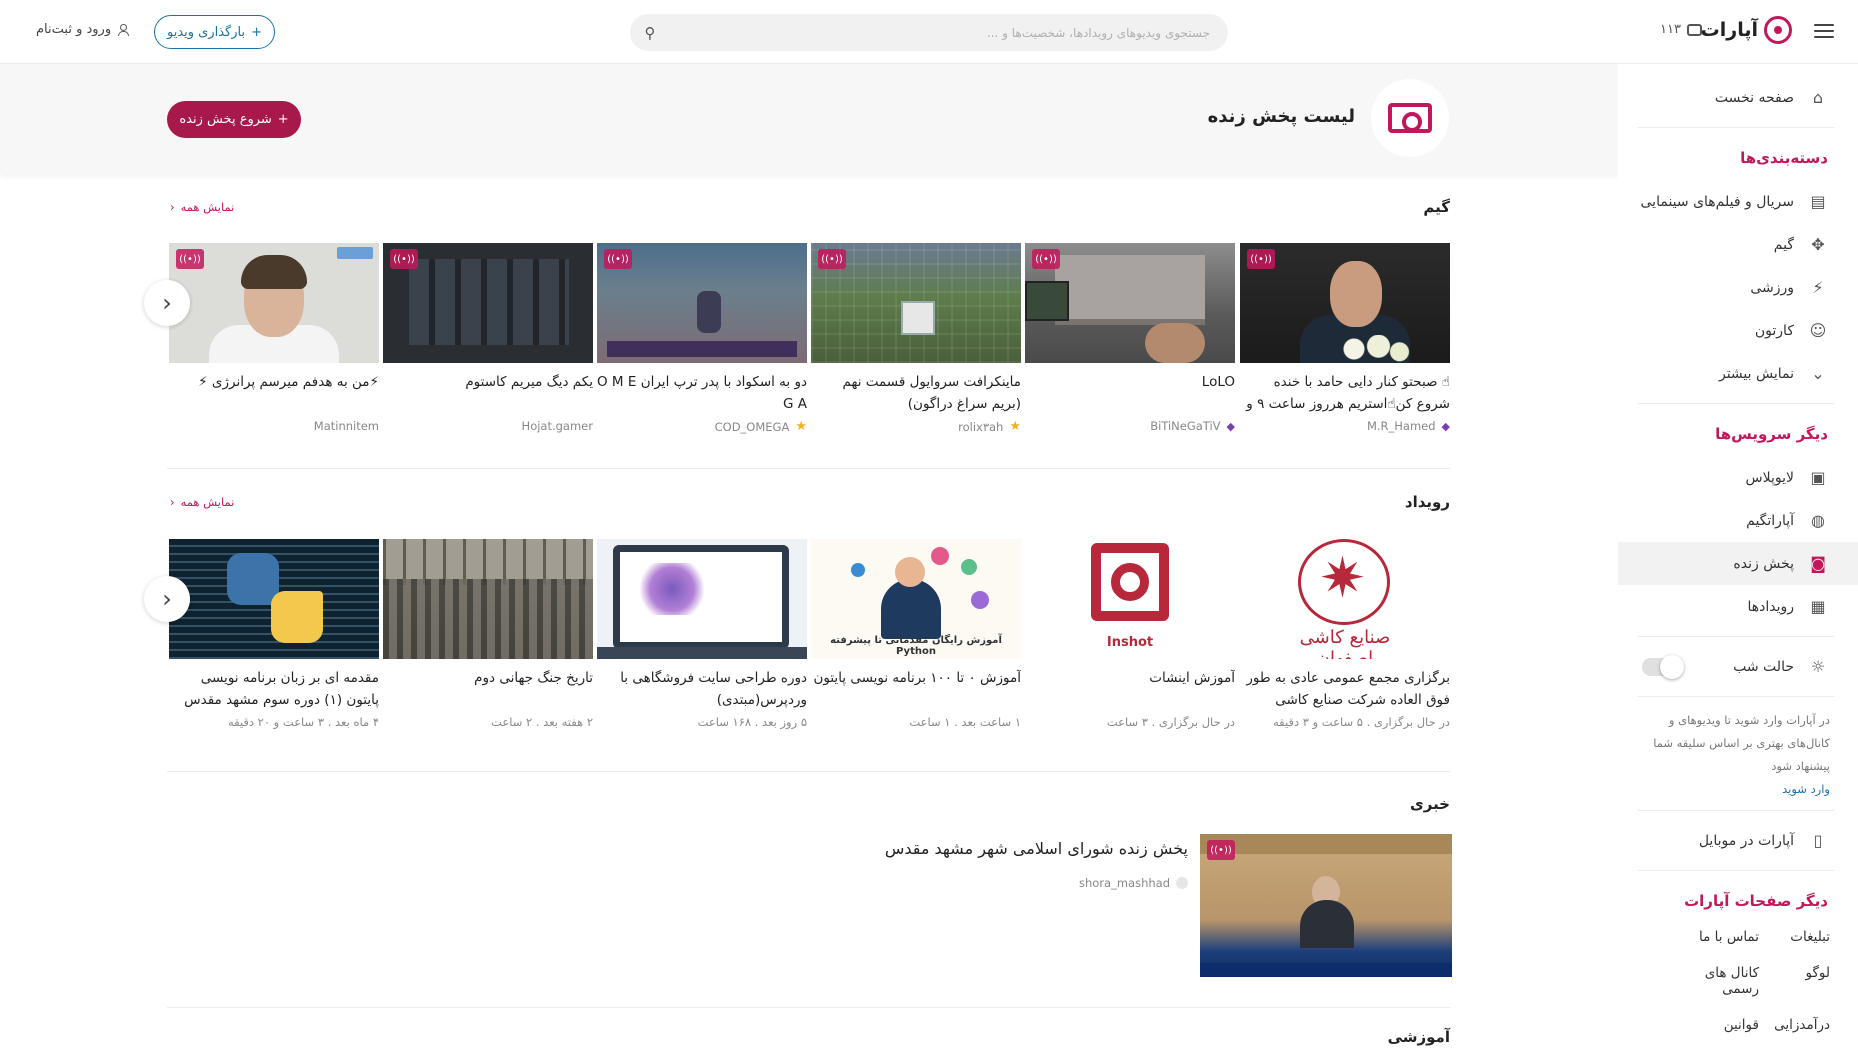 The image size is (1858, 1053). Describe the element at coordinates (1754, 97) in the screenshot. I see `sidebar-item-label: صفحه نخست` at that location.